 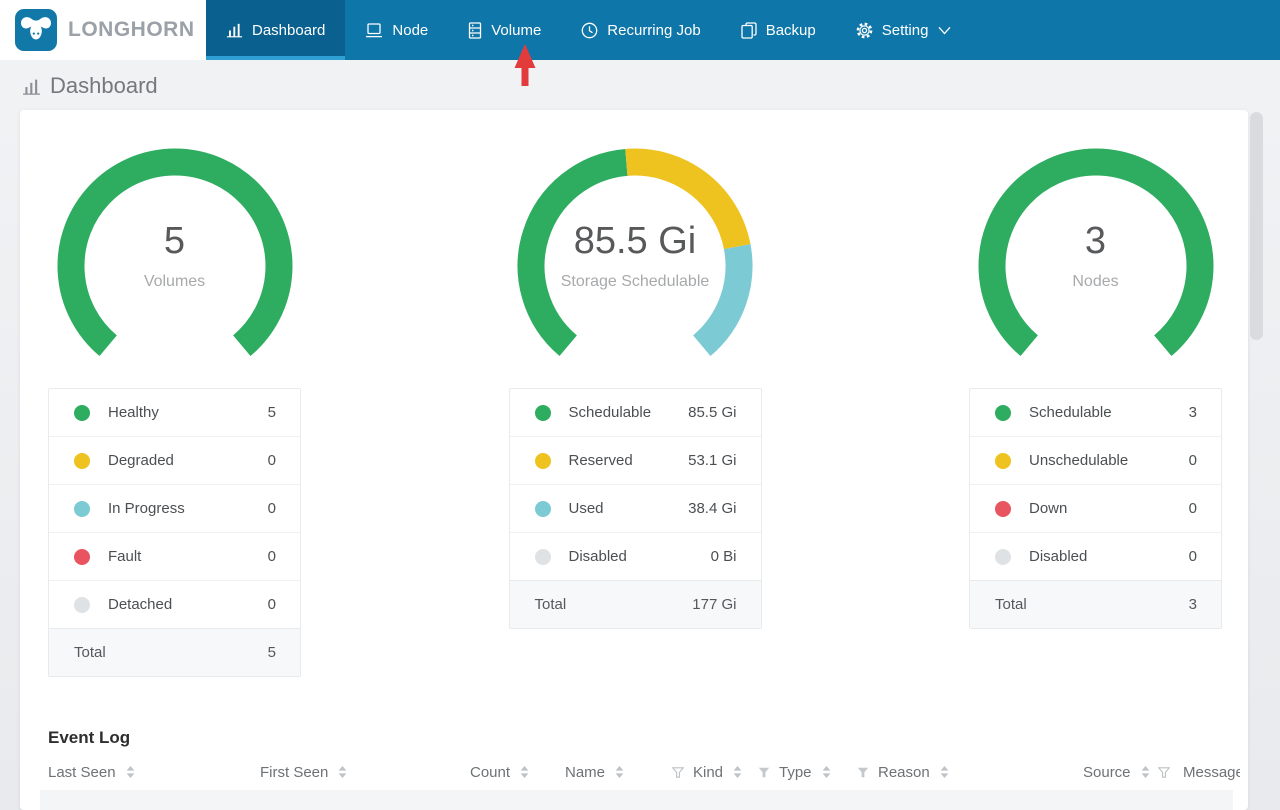 I want to click on gauge-center-value: 85.5 Gi, so click(x=635, y=241).